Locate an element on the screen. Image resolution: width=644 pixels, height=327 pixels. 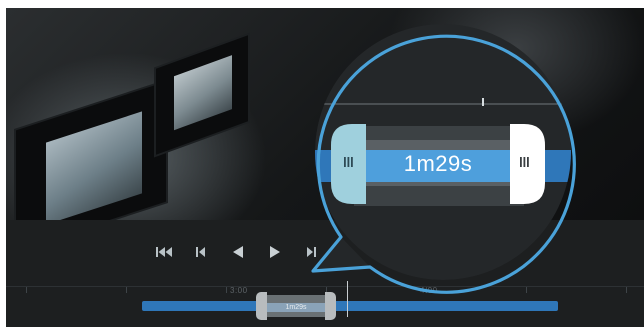
timeline-time-label: 3:00 is located at coordinates (239, 290).